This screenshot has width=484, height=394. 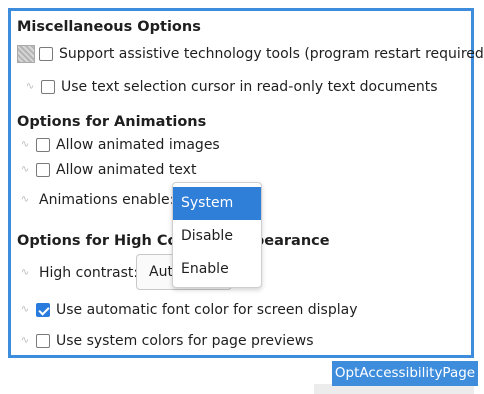 What do you see at coordinates (217, 203) in the screenshot?
I see `dropdown-option-system: System` at bounding box center [217, 203].